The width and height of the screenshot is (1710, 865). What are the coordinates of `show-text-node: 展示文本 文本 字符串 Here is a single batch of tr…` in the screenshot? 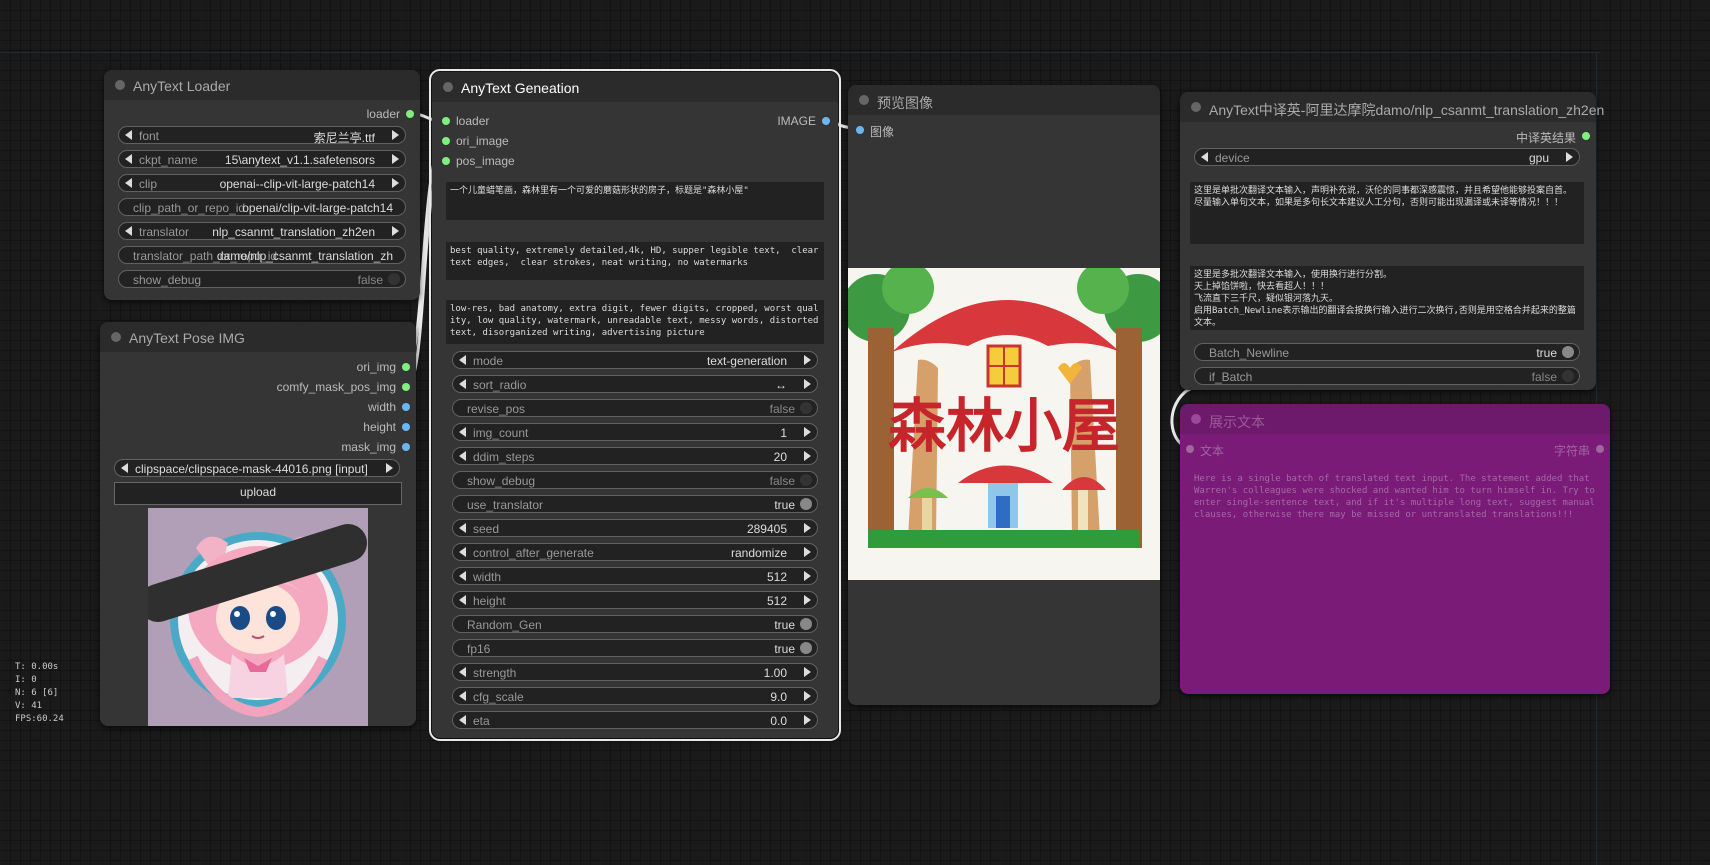 It's located at (1395, 549).